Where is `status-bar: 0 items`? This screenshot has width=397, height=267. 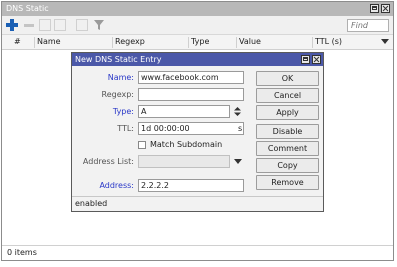
status-bar: 0 items is located at coordinates (197, 252).